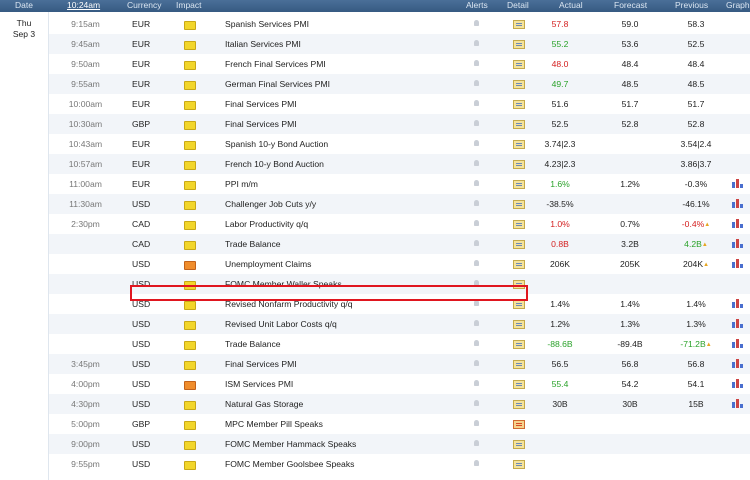 This screenshot has width=750, height=480. Describe the element at coordinates (345, 304) in the screenshot. I see `event-title: Revised Nonfarm Productivity q/q` at that location.